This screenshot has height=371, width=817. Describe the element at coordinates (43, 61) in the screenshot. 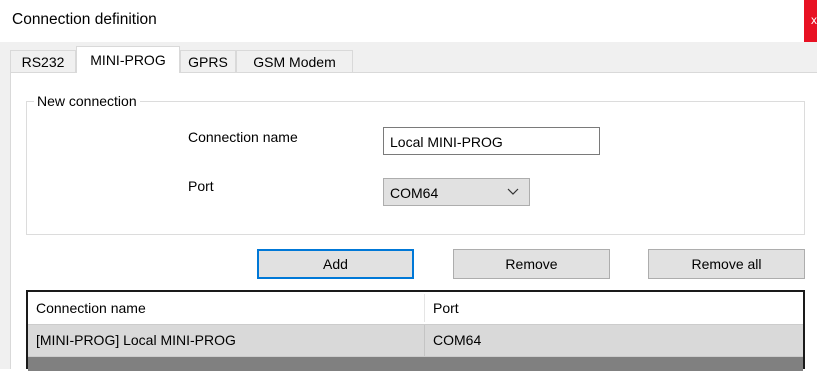

I see `tab-rs232: RS232` at that location.